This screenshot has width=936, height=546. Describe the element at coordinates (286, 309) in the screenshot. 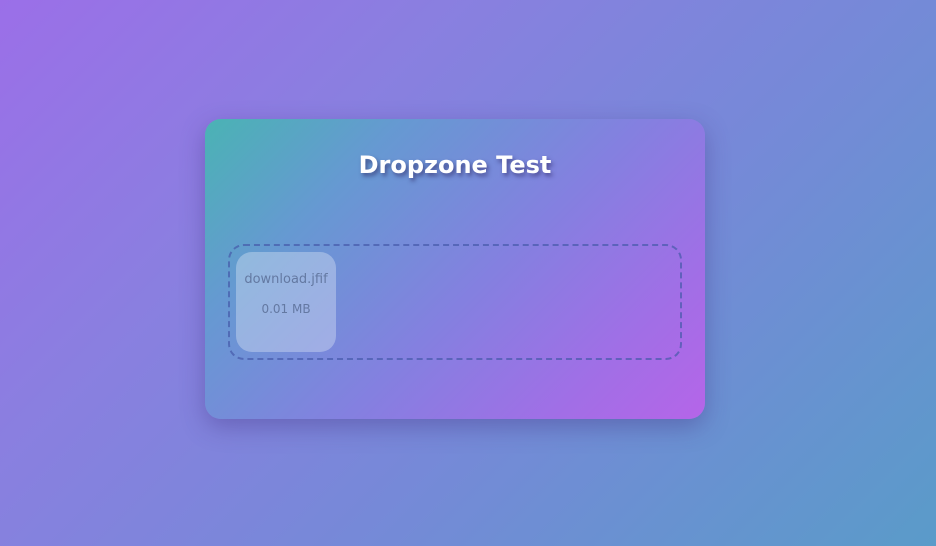

I see `file-size: 0.01 MB` at that location.